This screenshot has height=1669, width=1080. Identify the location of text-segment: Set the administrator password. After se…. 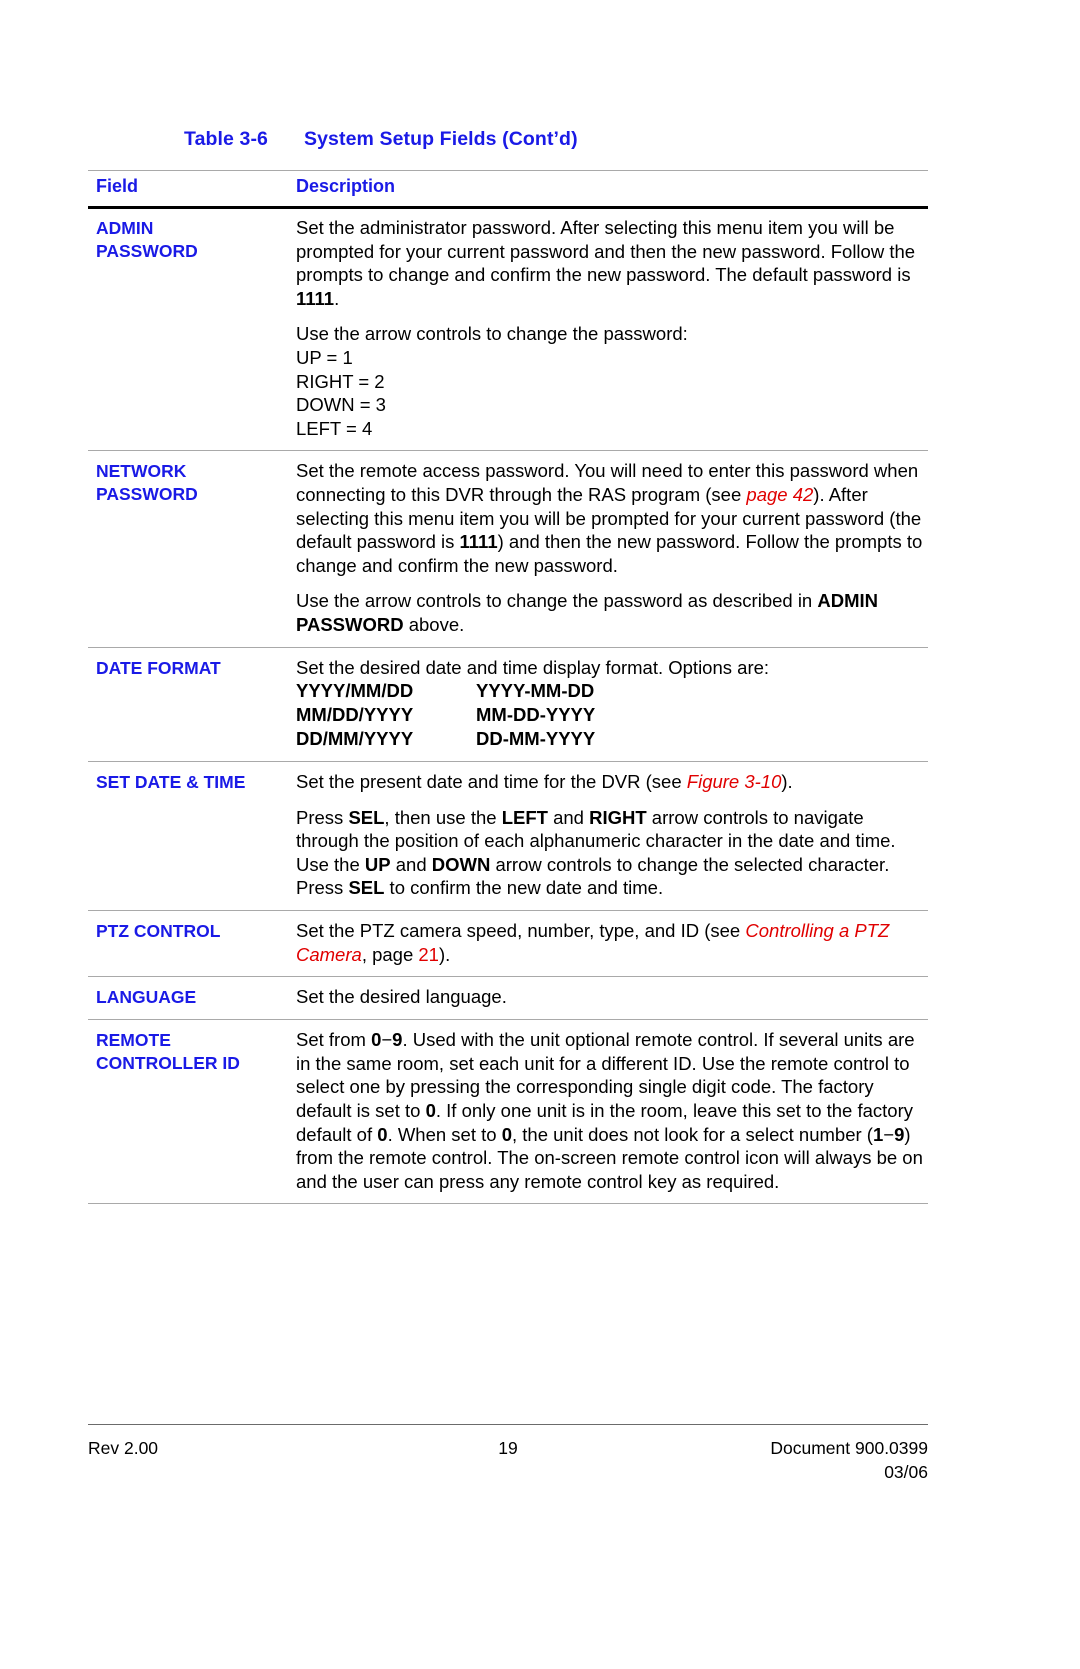
(606, 251).